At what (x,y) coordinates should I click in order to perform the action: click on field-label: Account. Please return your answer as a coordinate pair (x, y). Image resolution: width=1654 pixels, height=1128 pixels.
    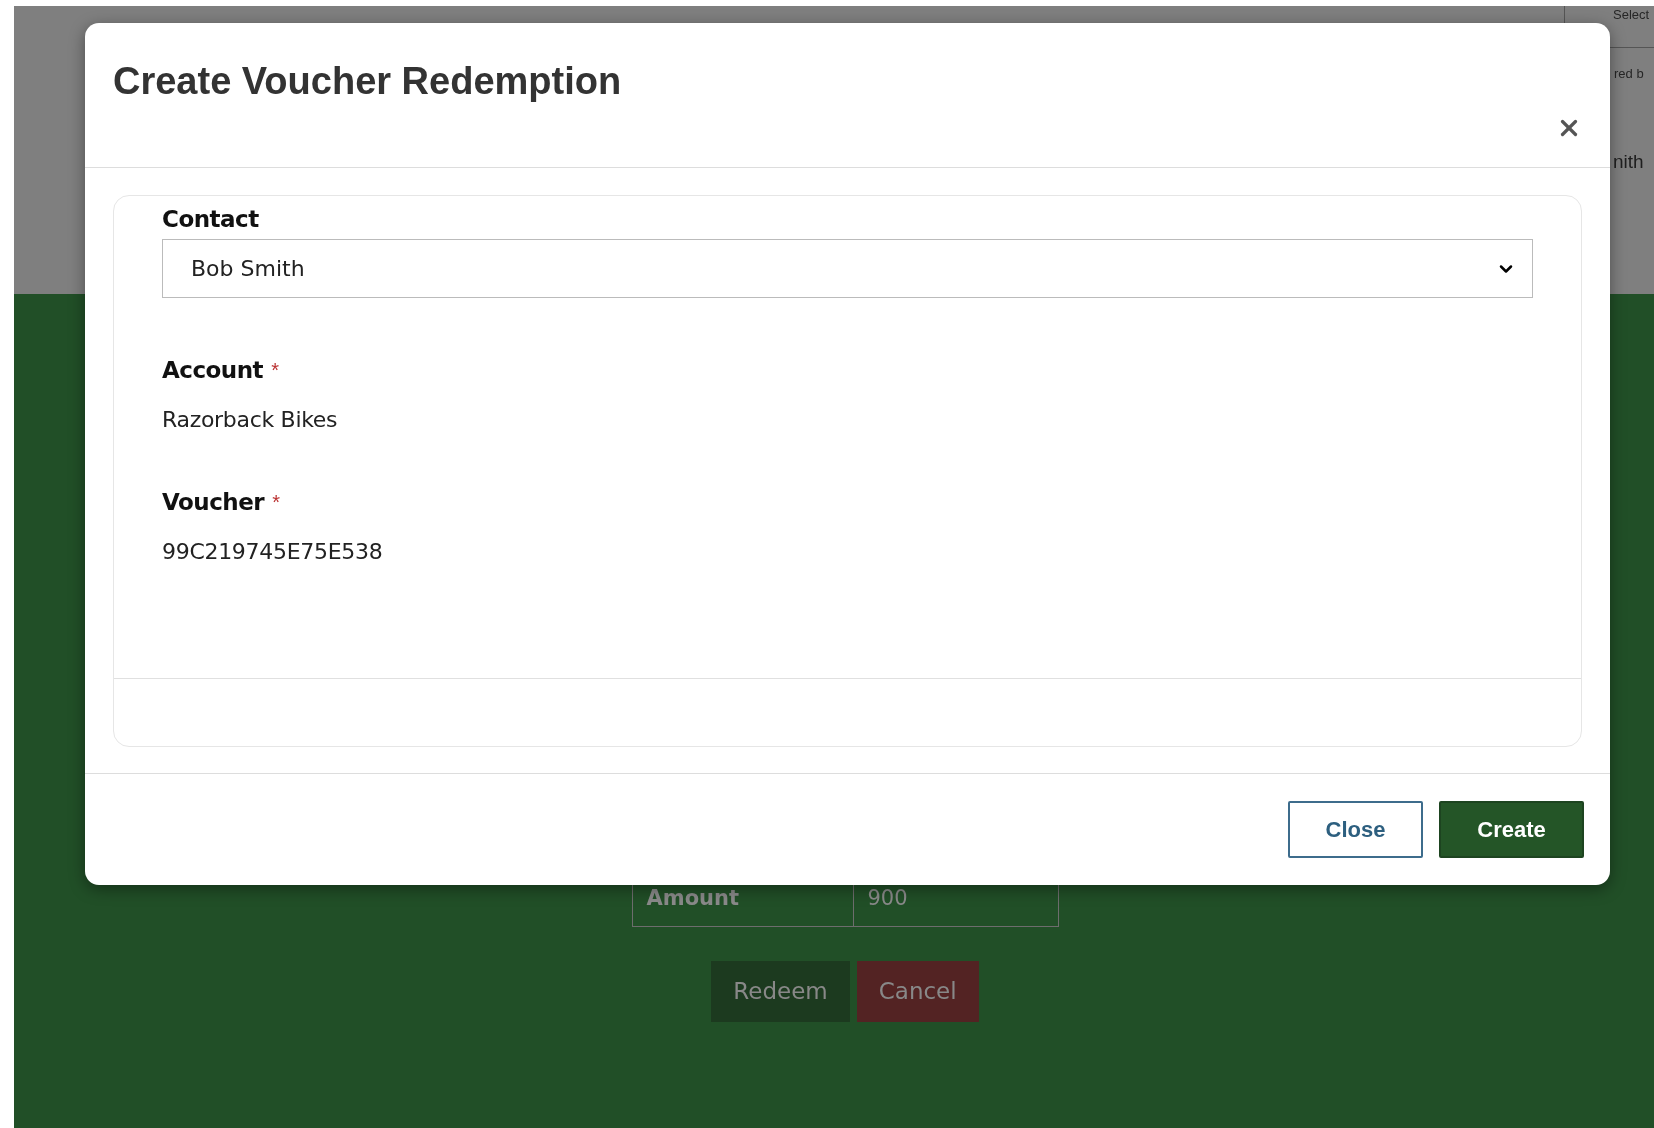
    Looking at the image, I should click on (213, 370).